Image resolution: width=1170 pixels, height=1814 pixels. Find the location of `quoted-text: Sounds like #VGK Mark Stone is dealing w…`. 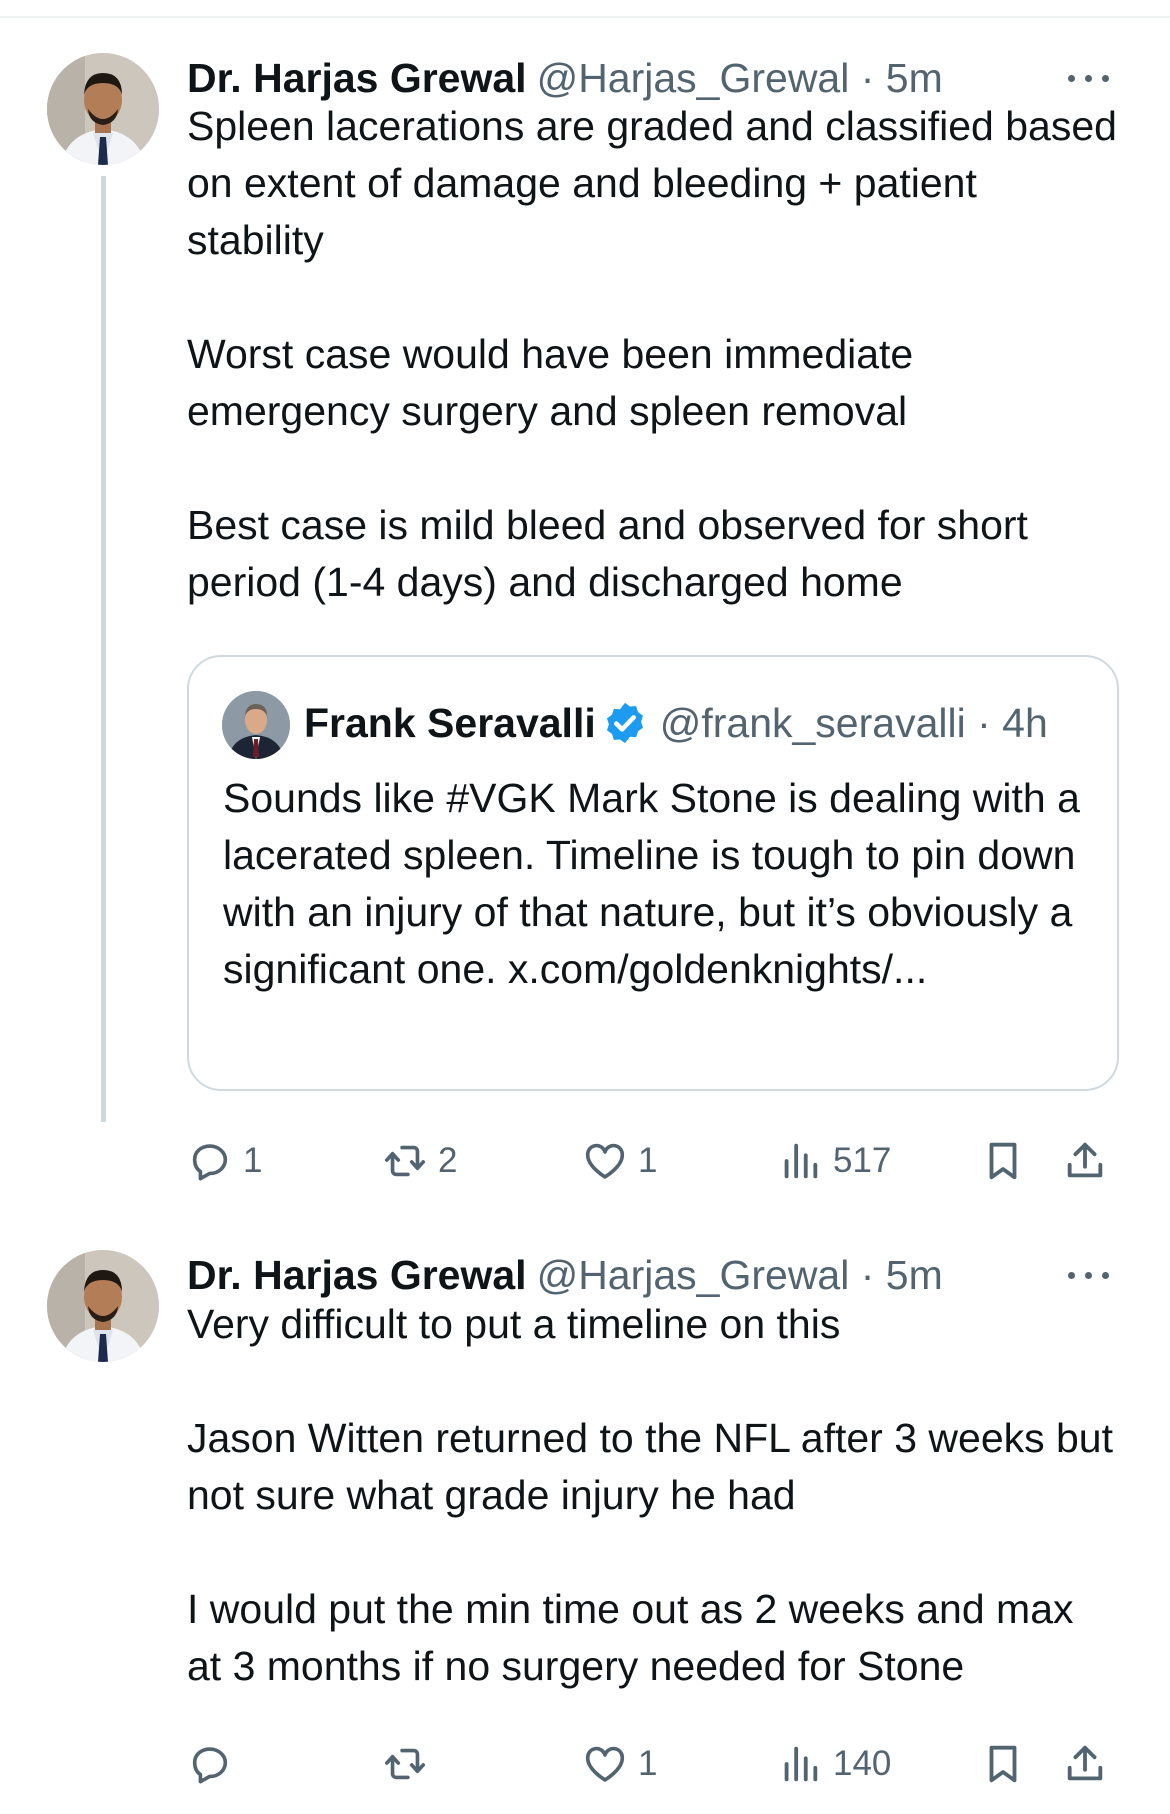

quoted-text: Sounds like #VGK Mark Stone is dealing w… is located at coordinates (651, 883).